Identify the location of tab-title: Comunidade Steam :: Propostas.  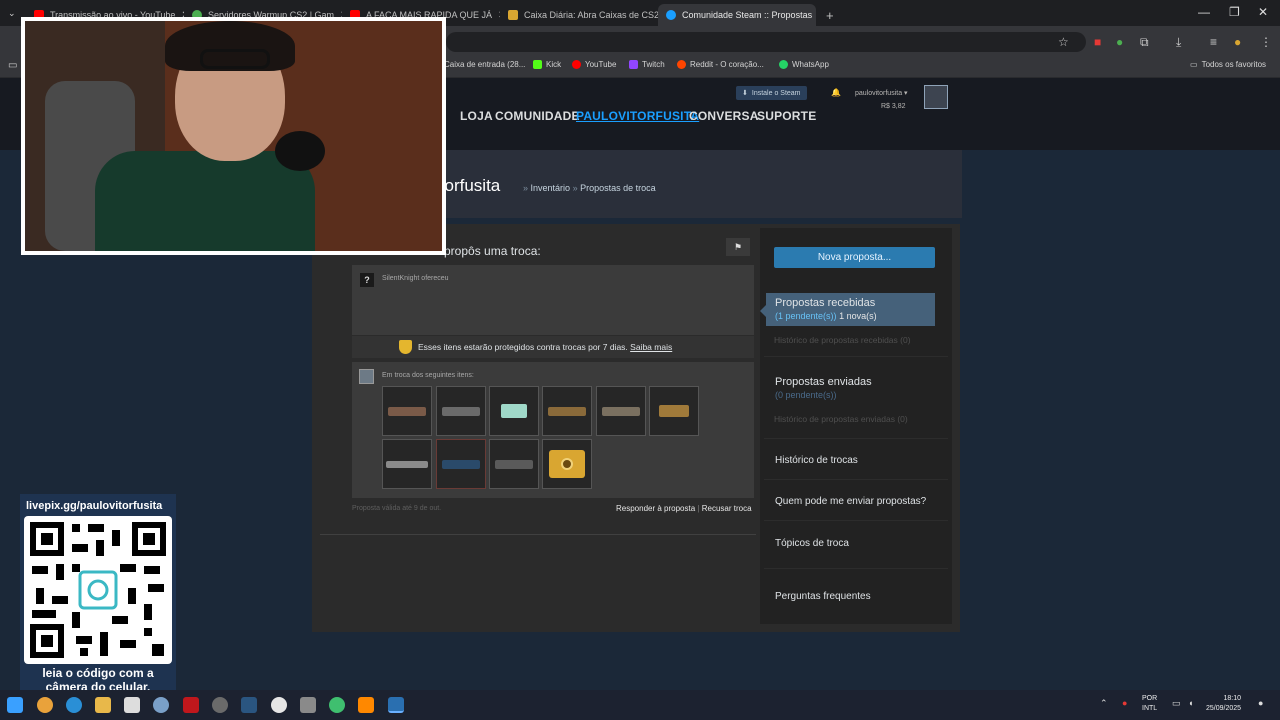
(747, 15).